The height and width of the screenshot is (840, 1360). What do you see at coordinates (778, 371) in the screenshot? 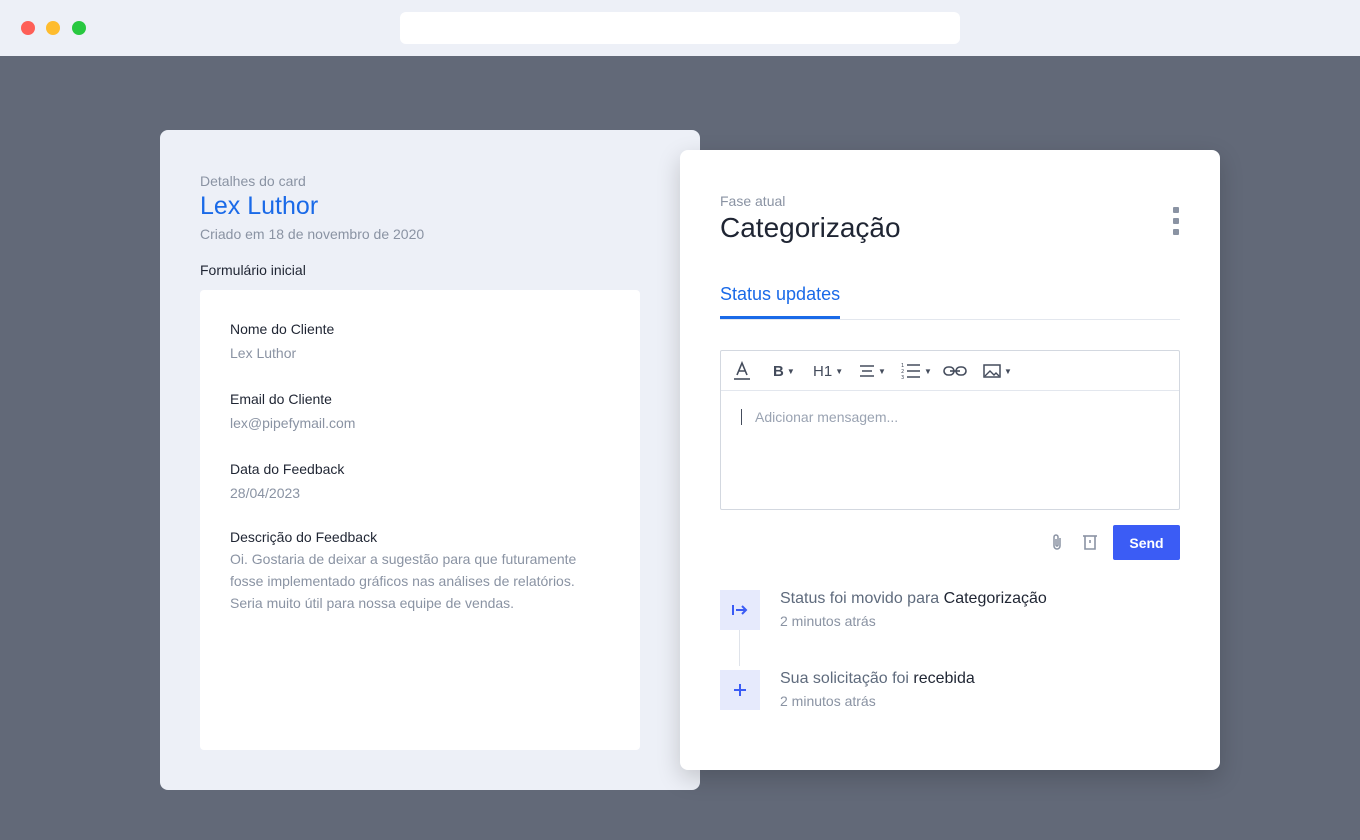
I see `bold-icon: B` at bounding box center [778, 371].